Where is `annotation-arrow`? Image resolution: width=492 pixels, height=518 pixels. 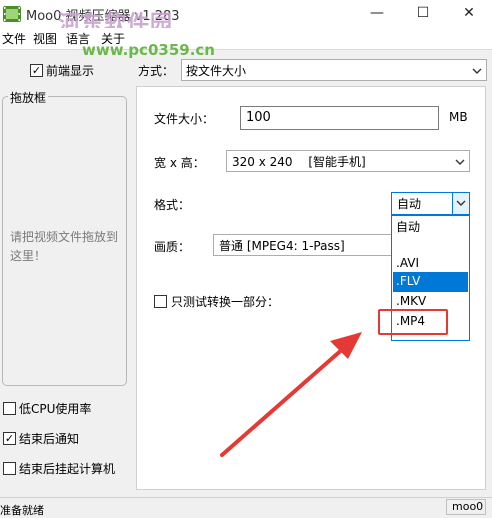 annotation-arrow is located at coordinates (291, 394).